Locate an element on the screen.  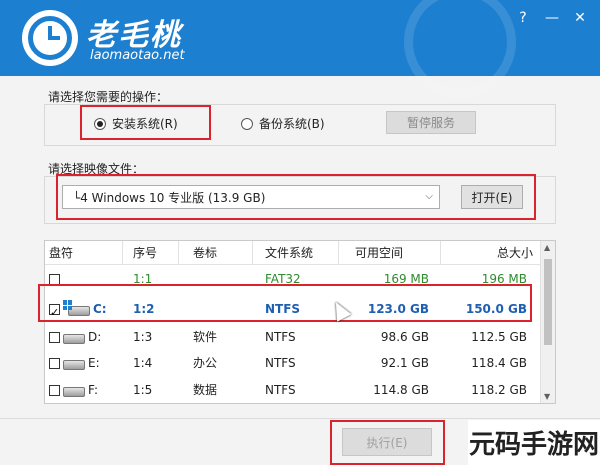
free-space-cell: 98.6 GB is located at coordinates (404, 337).